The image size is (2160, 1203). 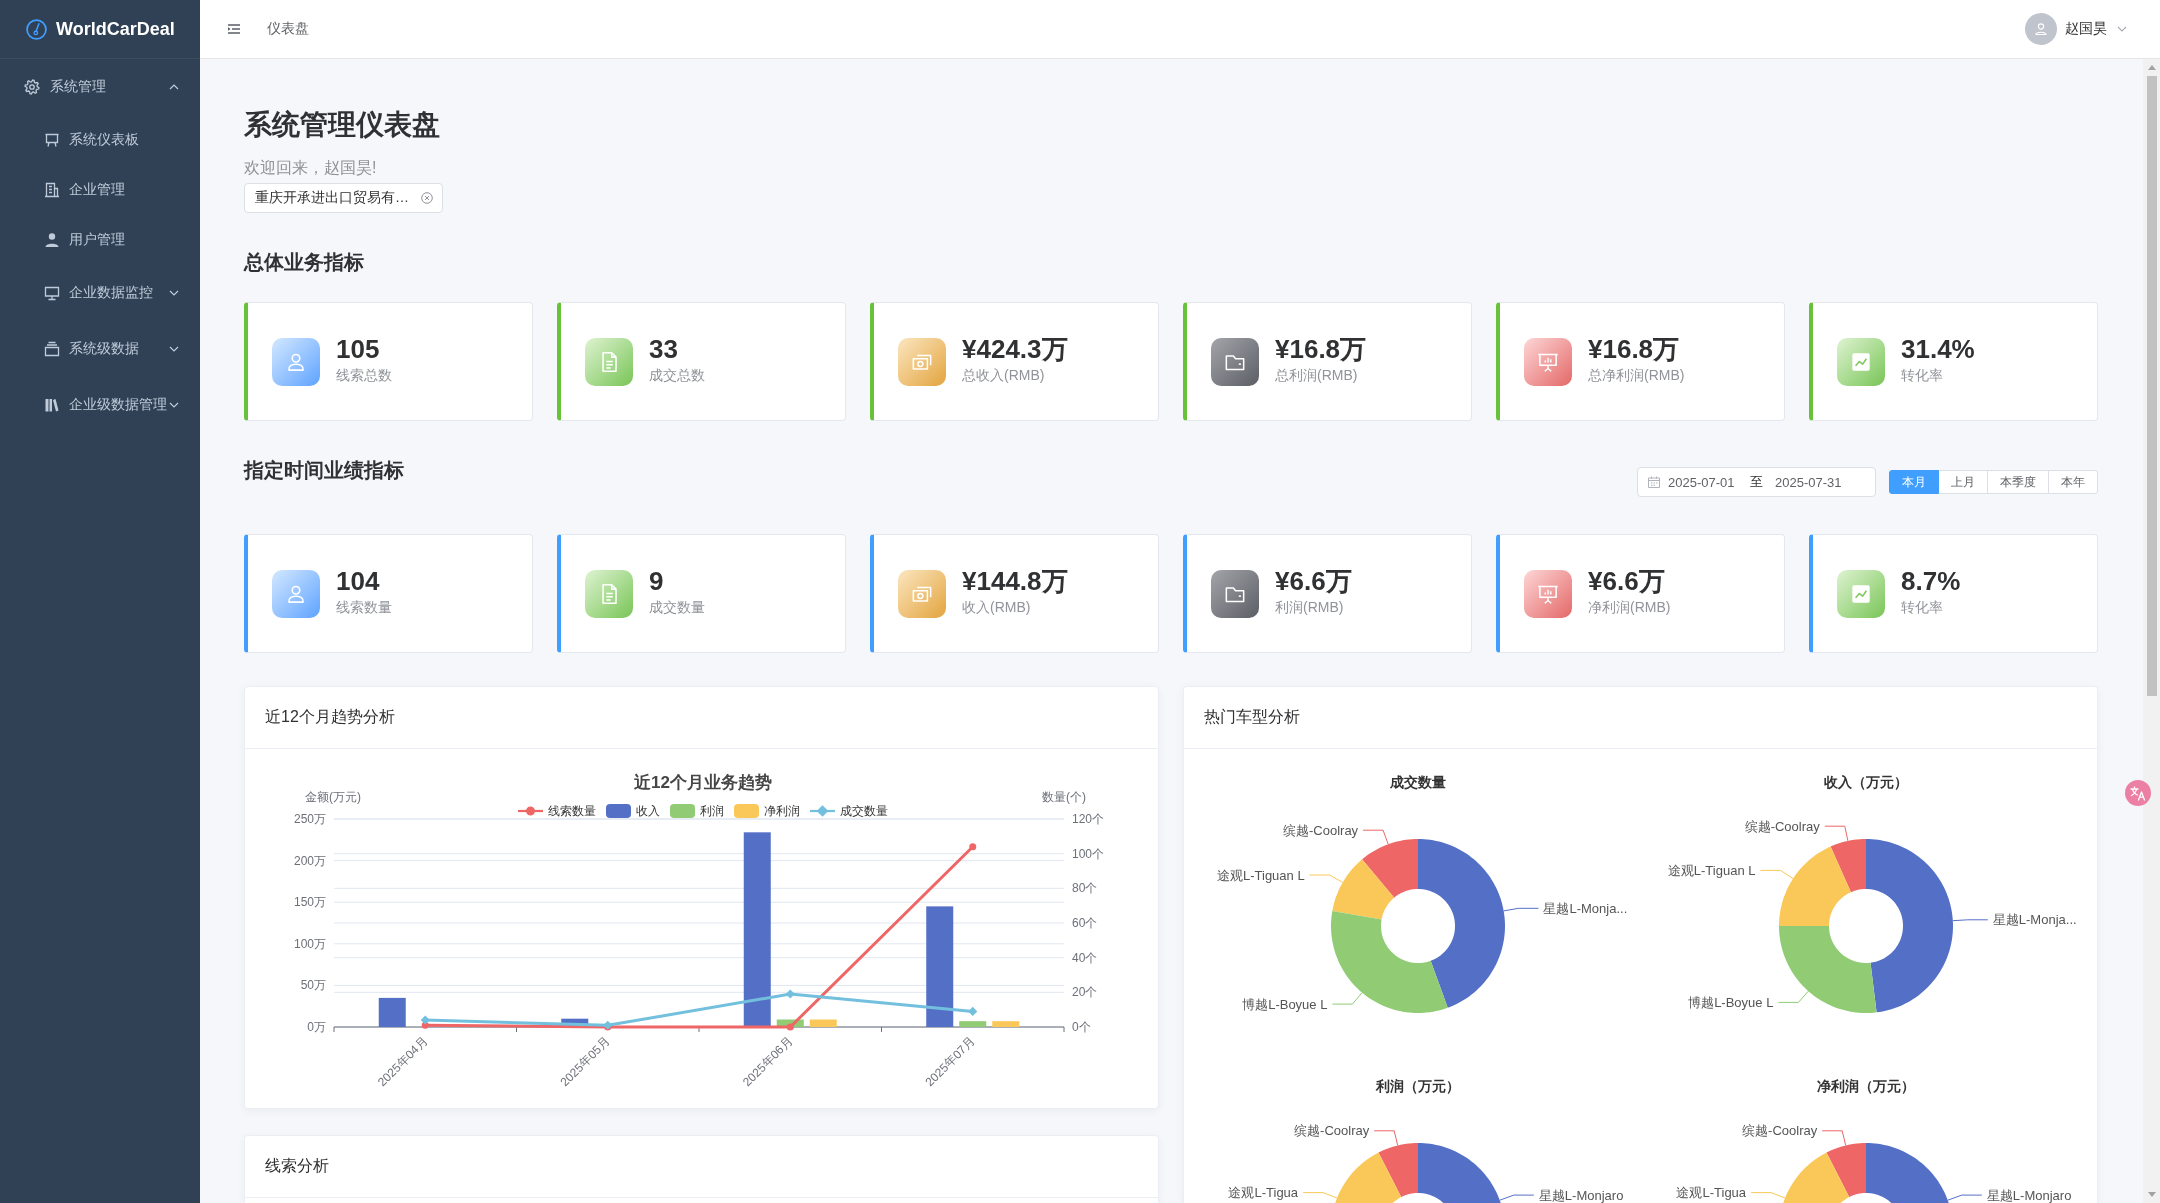 I want to click on monitor-icon, so click(x=52, y=293).